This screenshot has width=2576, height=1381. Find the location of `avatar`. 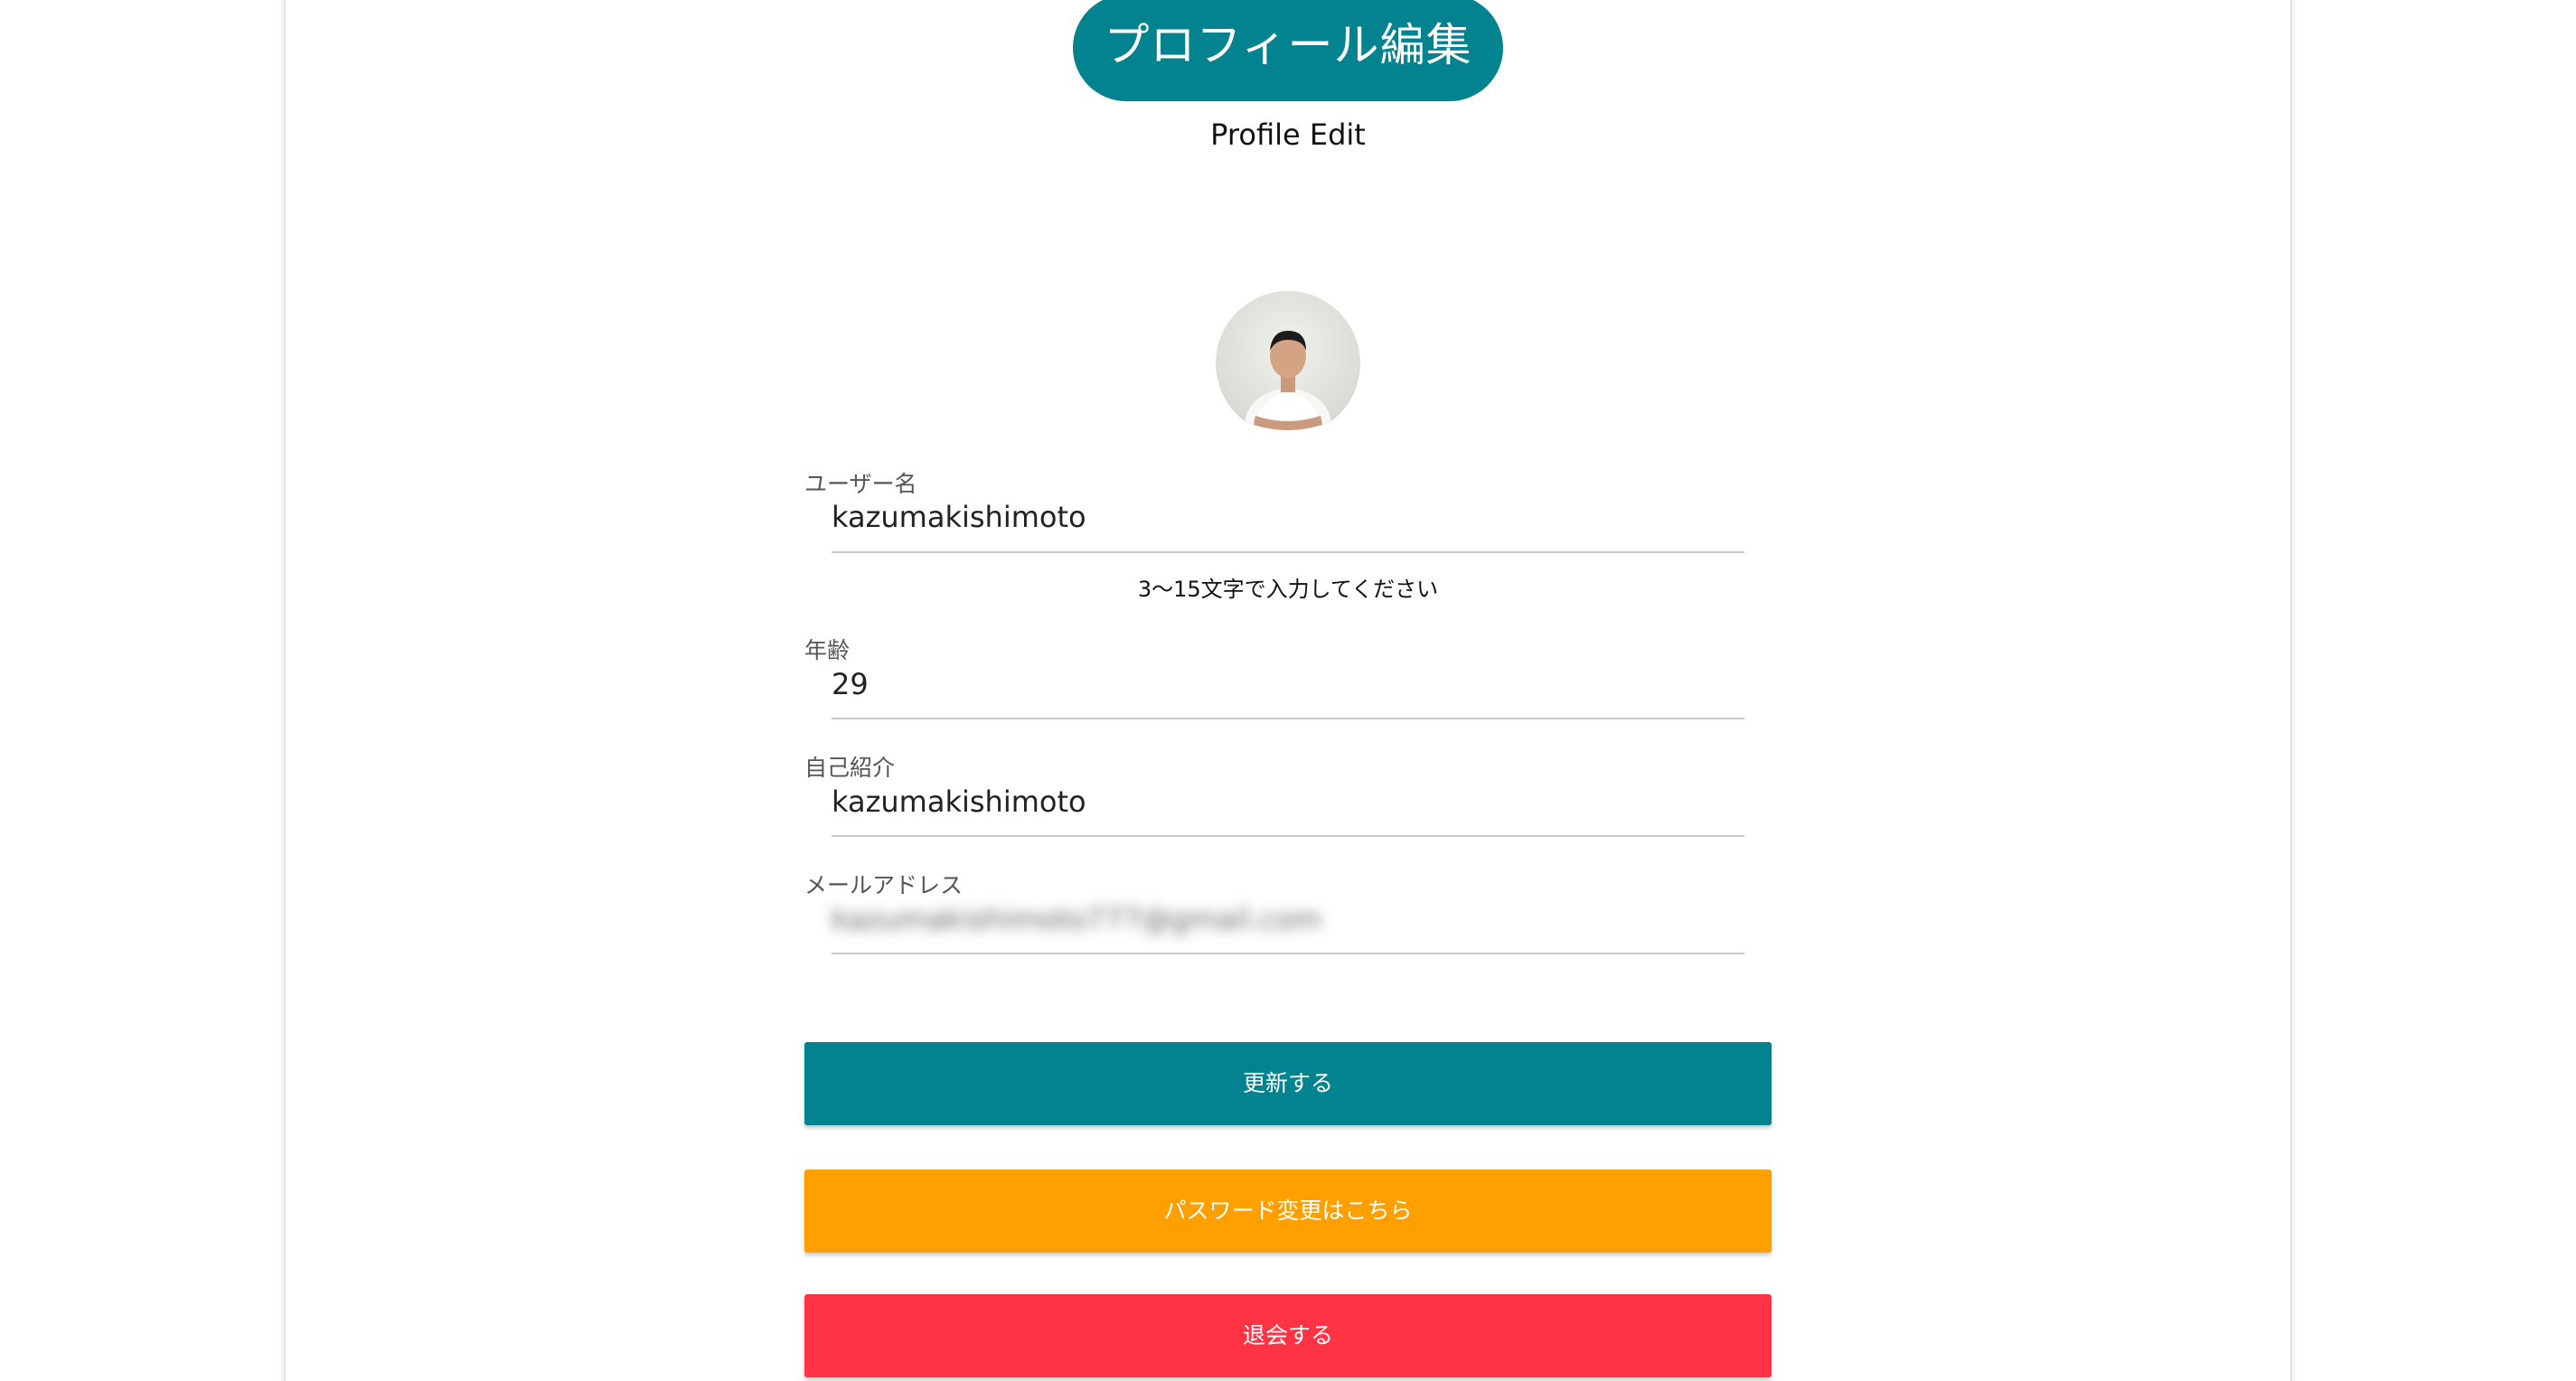

avatar is located at coordinates (1288, 363).